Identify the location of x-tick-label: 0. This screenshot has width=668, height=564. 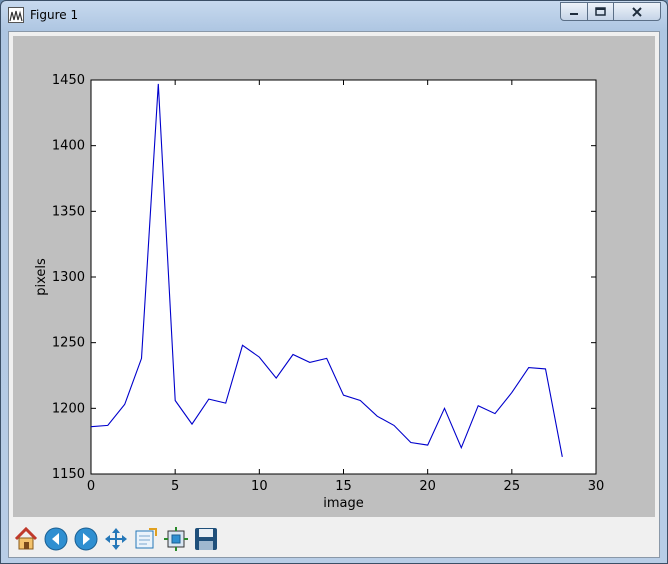
(91, 486).